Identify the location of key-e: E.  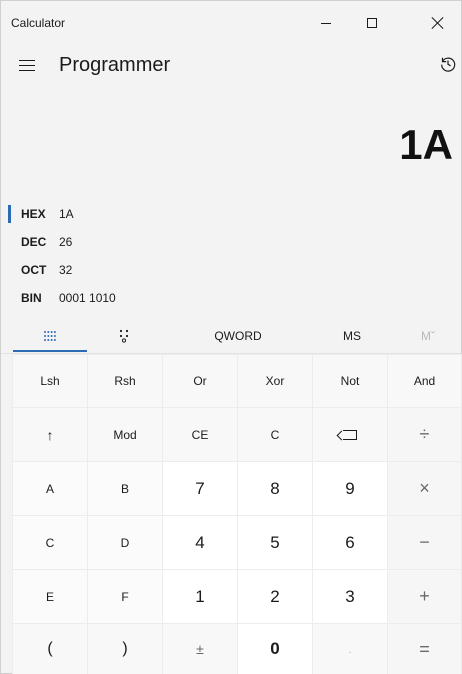
(50, 596).